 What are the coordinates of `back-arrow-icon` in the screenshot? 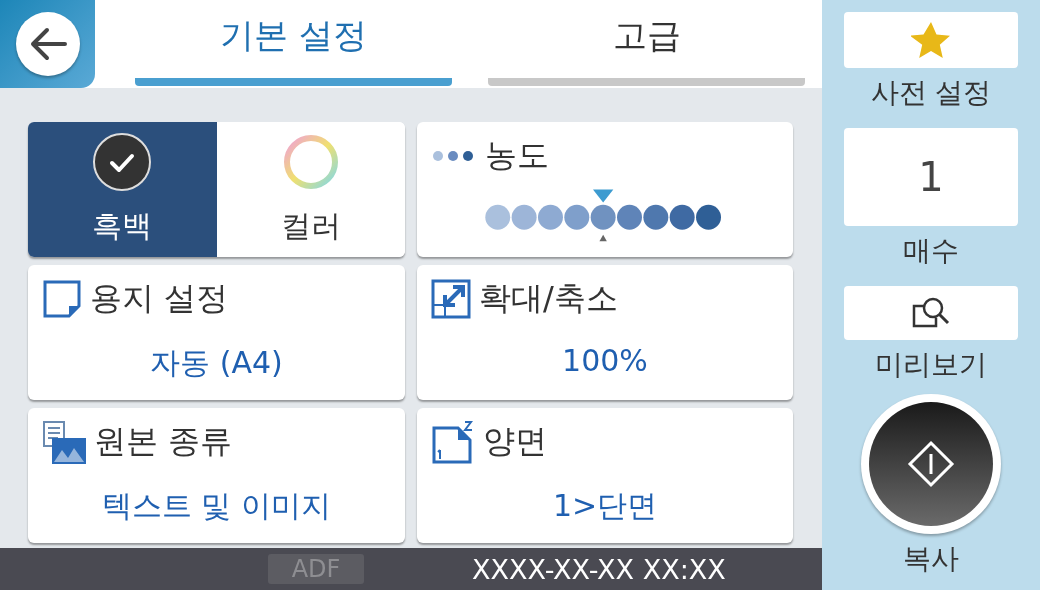 It's located at (47, 44).